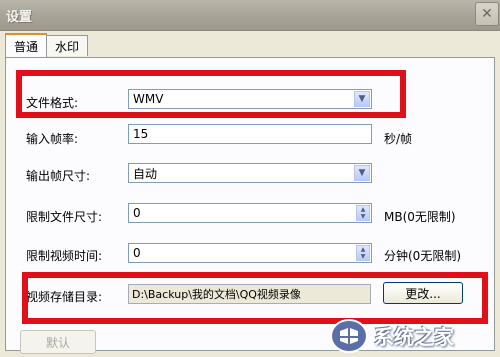 This screenshot has width=500, height=357. Describe the element at coordinates (250, 134) in the screenshot. I see `frame-rate-field: 15` at that location.